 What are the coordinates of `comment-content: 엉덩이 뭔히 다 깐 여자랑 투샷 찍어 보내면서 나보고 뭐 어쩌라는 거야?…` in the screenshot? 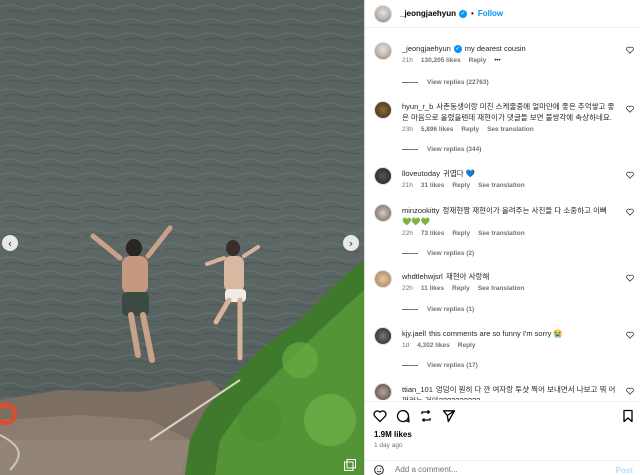 It's located at (509, 392).